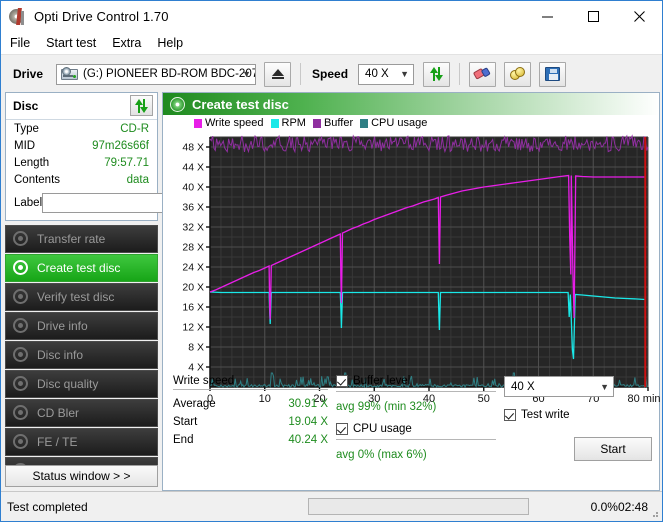 Image resolution: width=663 pixels, height=522 pixels. I want to click on test-write-checkbox, so click(510, 415).